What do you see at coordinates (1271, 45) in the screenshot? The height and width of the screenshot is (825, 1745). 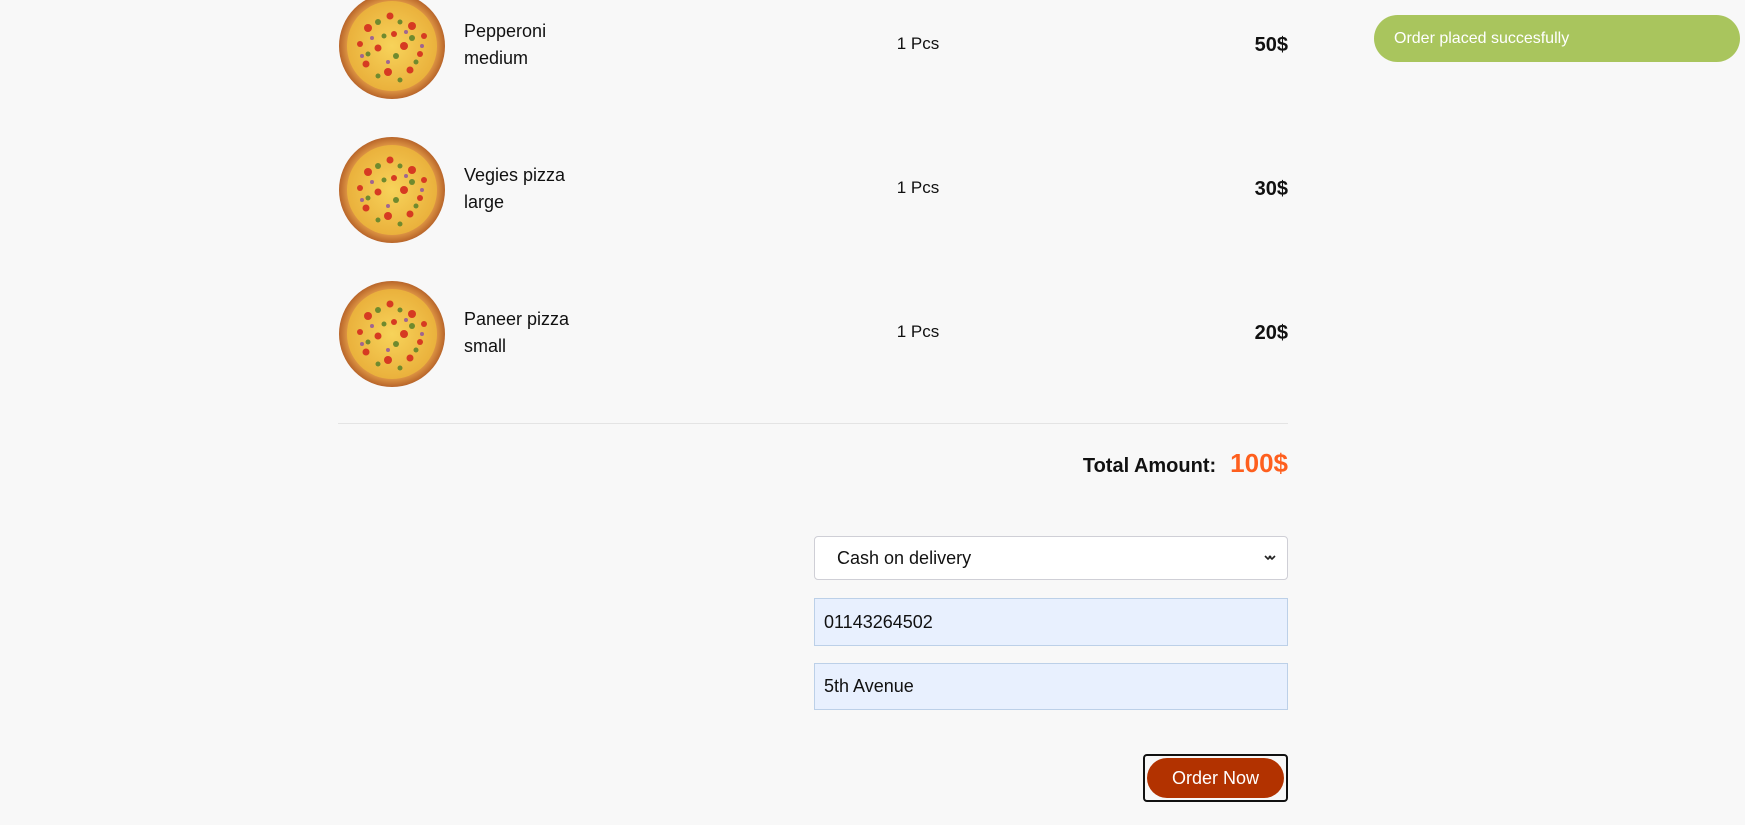 I see `item-price: 50$` at bounding box center [1271, 45].